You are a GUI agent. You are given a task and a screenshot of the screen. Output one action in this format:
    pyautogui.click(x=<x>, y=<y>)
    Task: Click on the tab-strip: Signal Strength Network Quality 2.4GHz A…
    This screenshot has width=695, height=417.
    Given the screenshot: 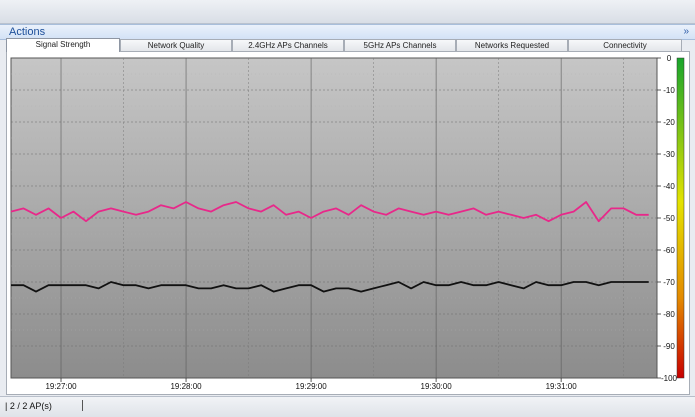 What is the action you would take?
    pyautogui.click(x=344, y=45)
    